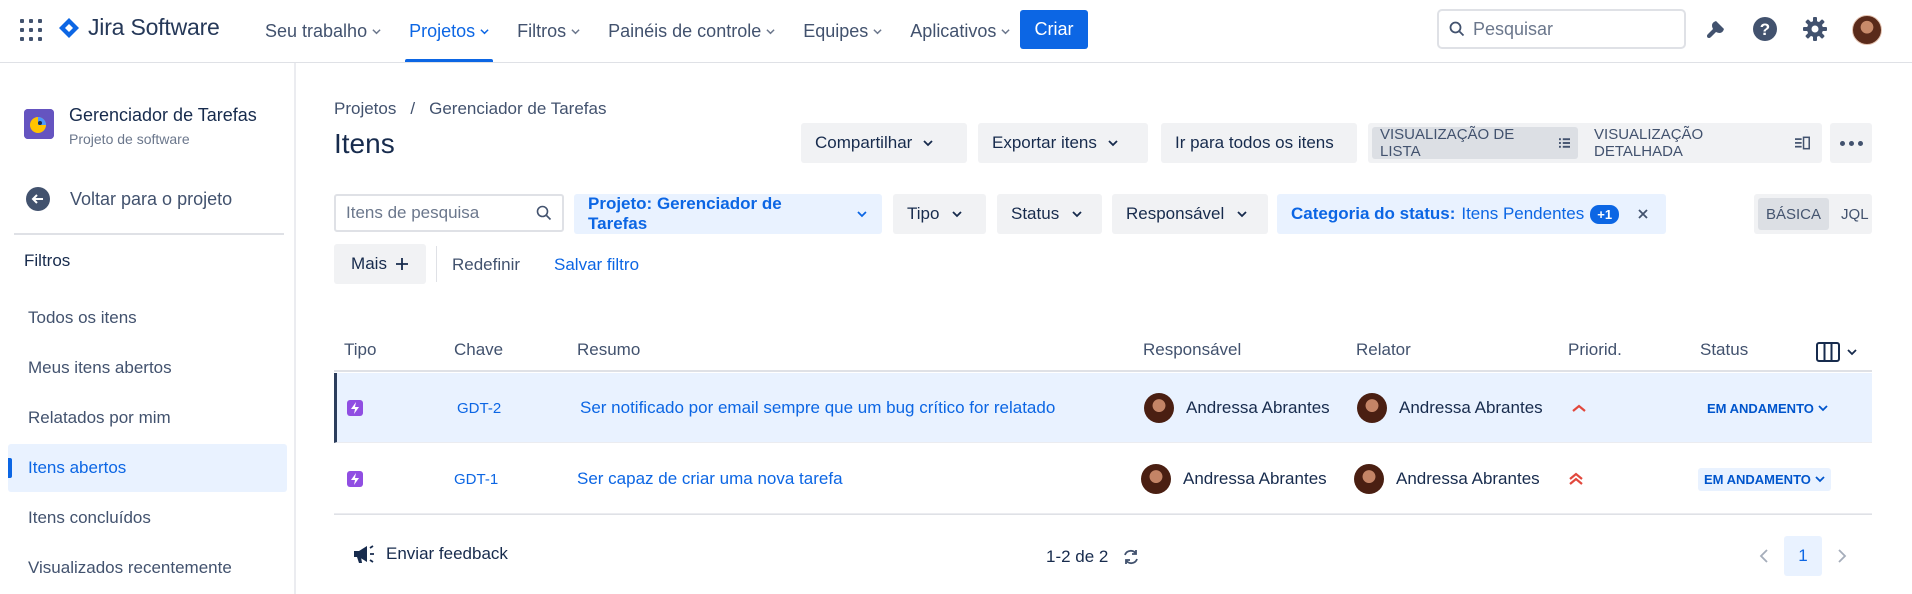  Describe the element at coordinates (149, 234) in the screenshot. I see `sidebar-divider` at that location.